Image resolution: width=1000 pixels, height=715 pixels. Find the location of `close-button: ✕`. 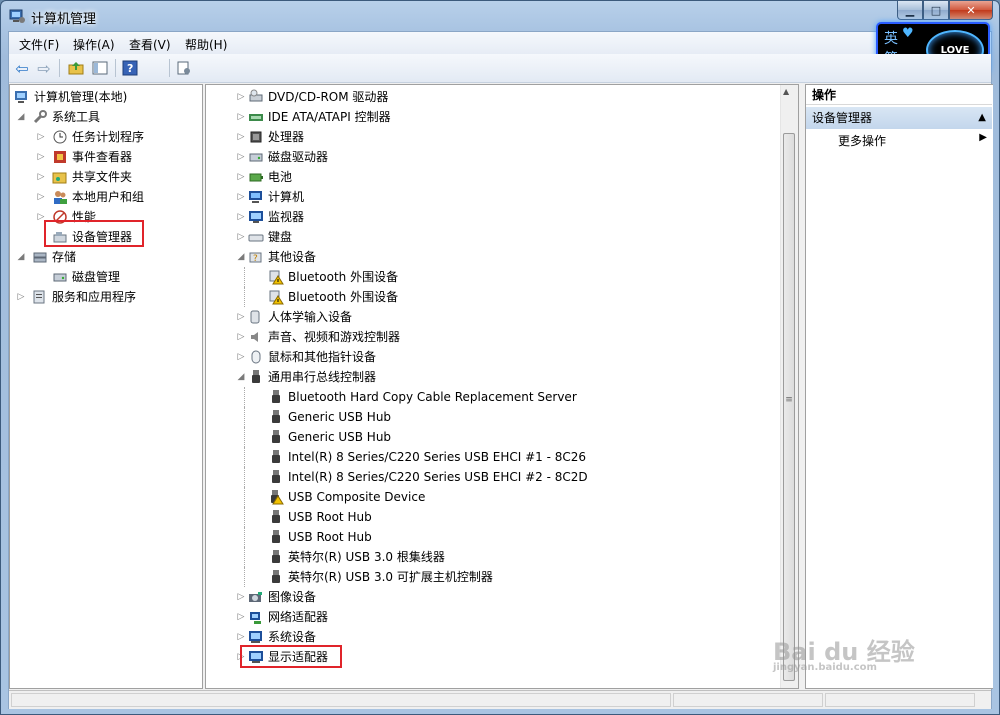

close-button: ✕ is located at coordinates (971, 10).